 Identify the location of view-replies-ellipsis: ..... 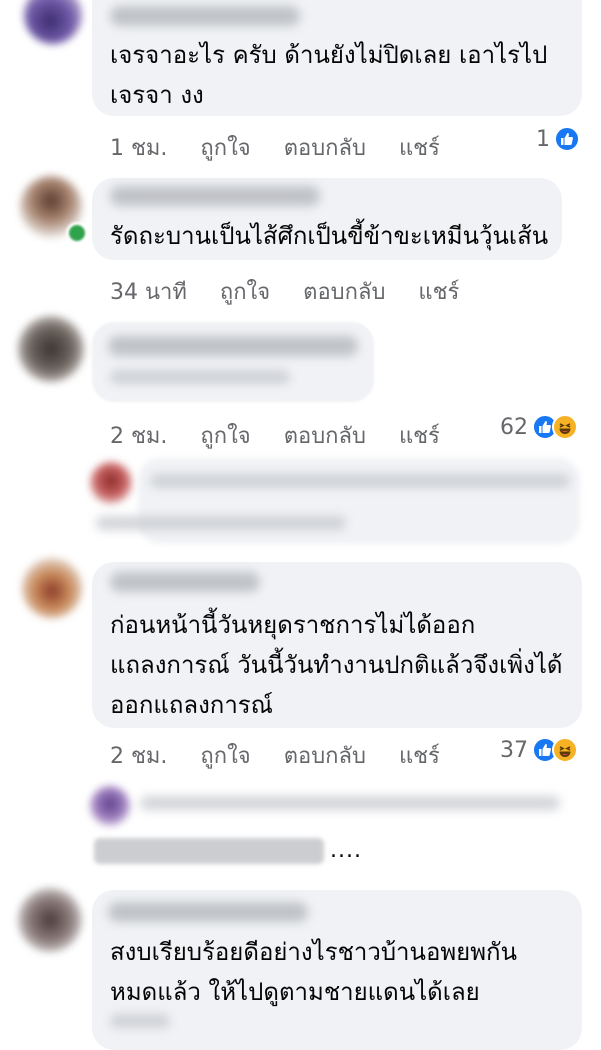
(346, 850).